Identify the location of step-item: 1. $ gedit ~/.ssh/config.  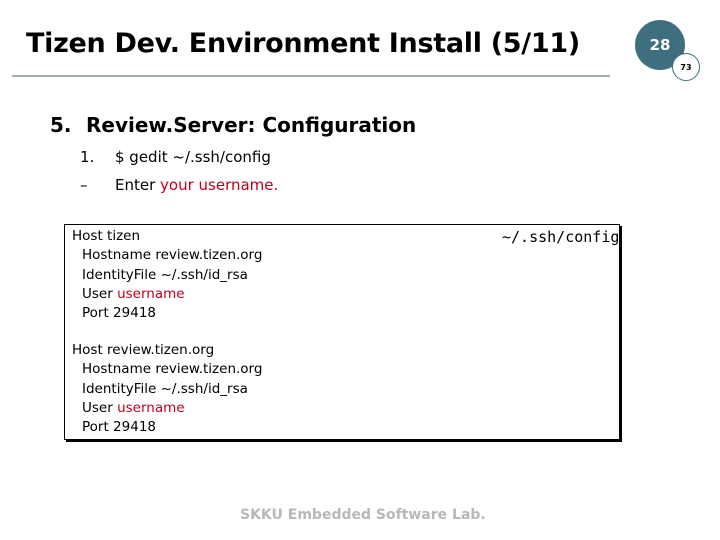
(175, 157).